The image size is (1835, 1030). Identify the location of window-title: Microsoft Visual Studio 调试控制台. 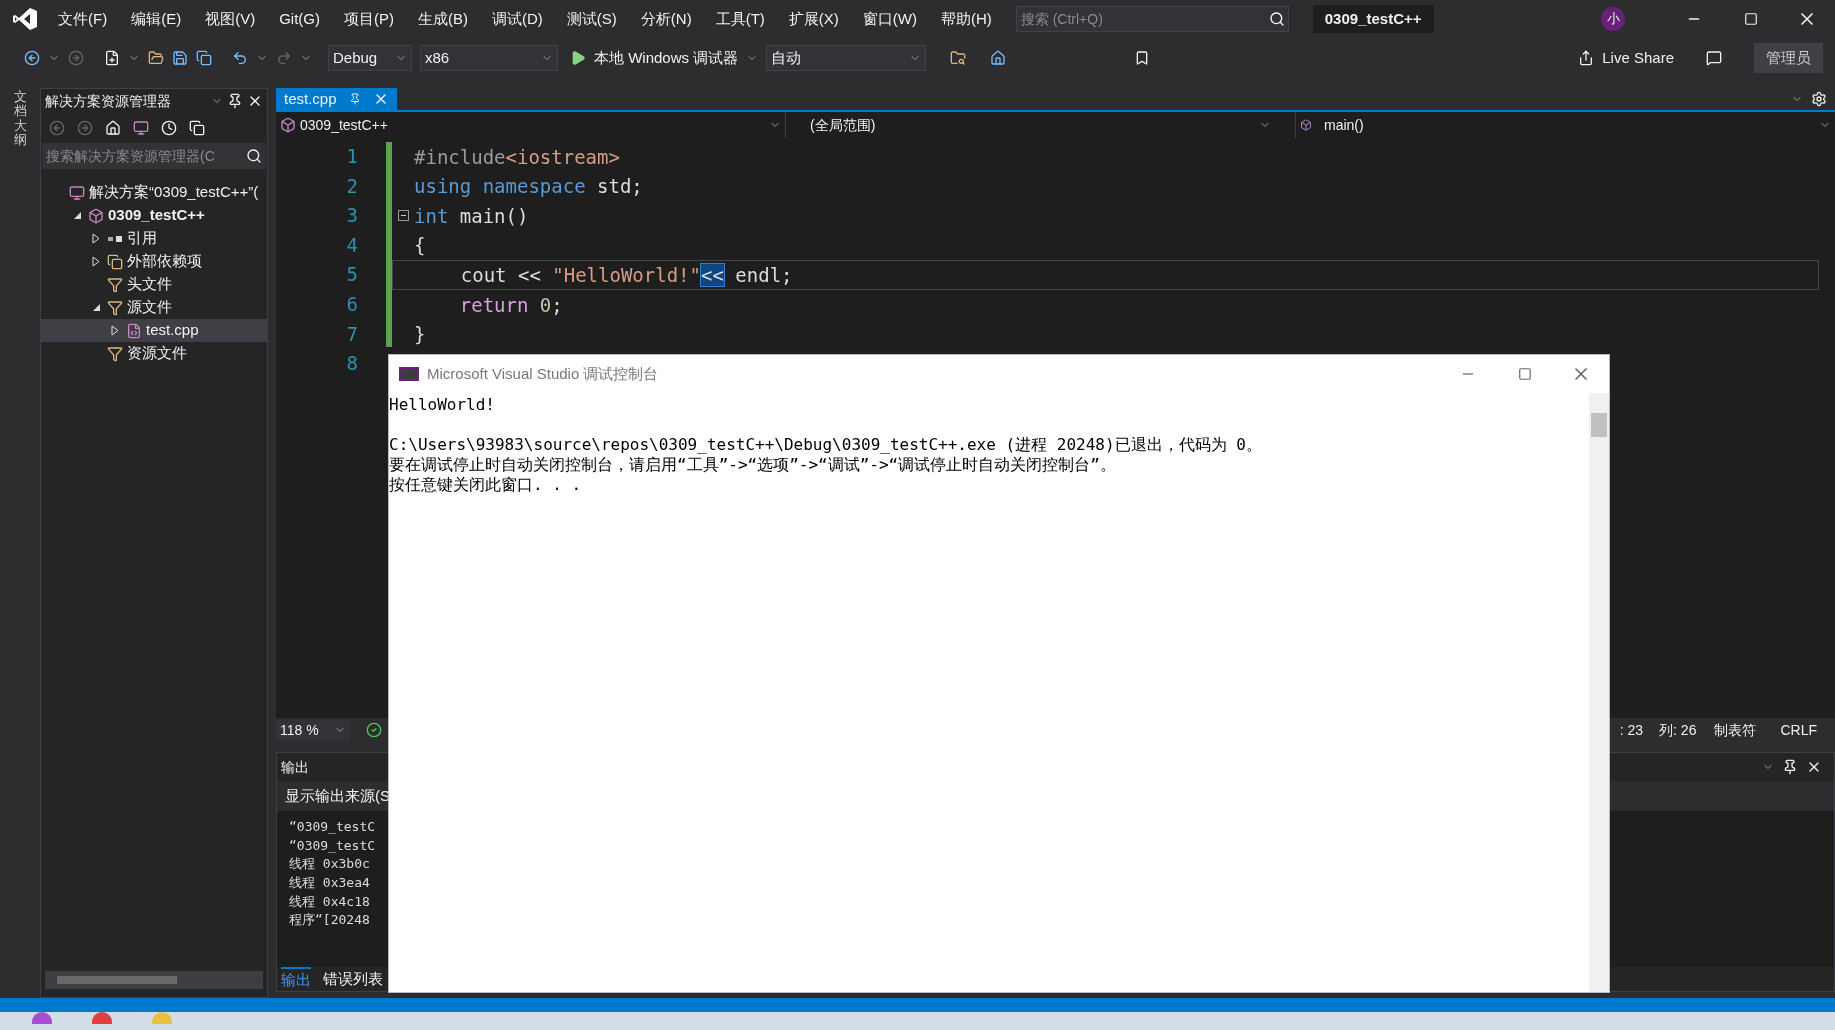
(543, 373).